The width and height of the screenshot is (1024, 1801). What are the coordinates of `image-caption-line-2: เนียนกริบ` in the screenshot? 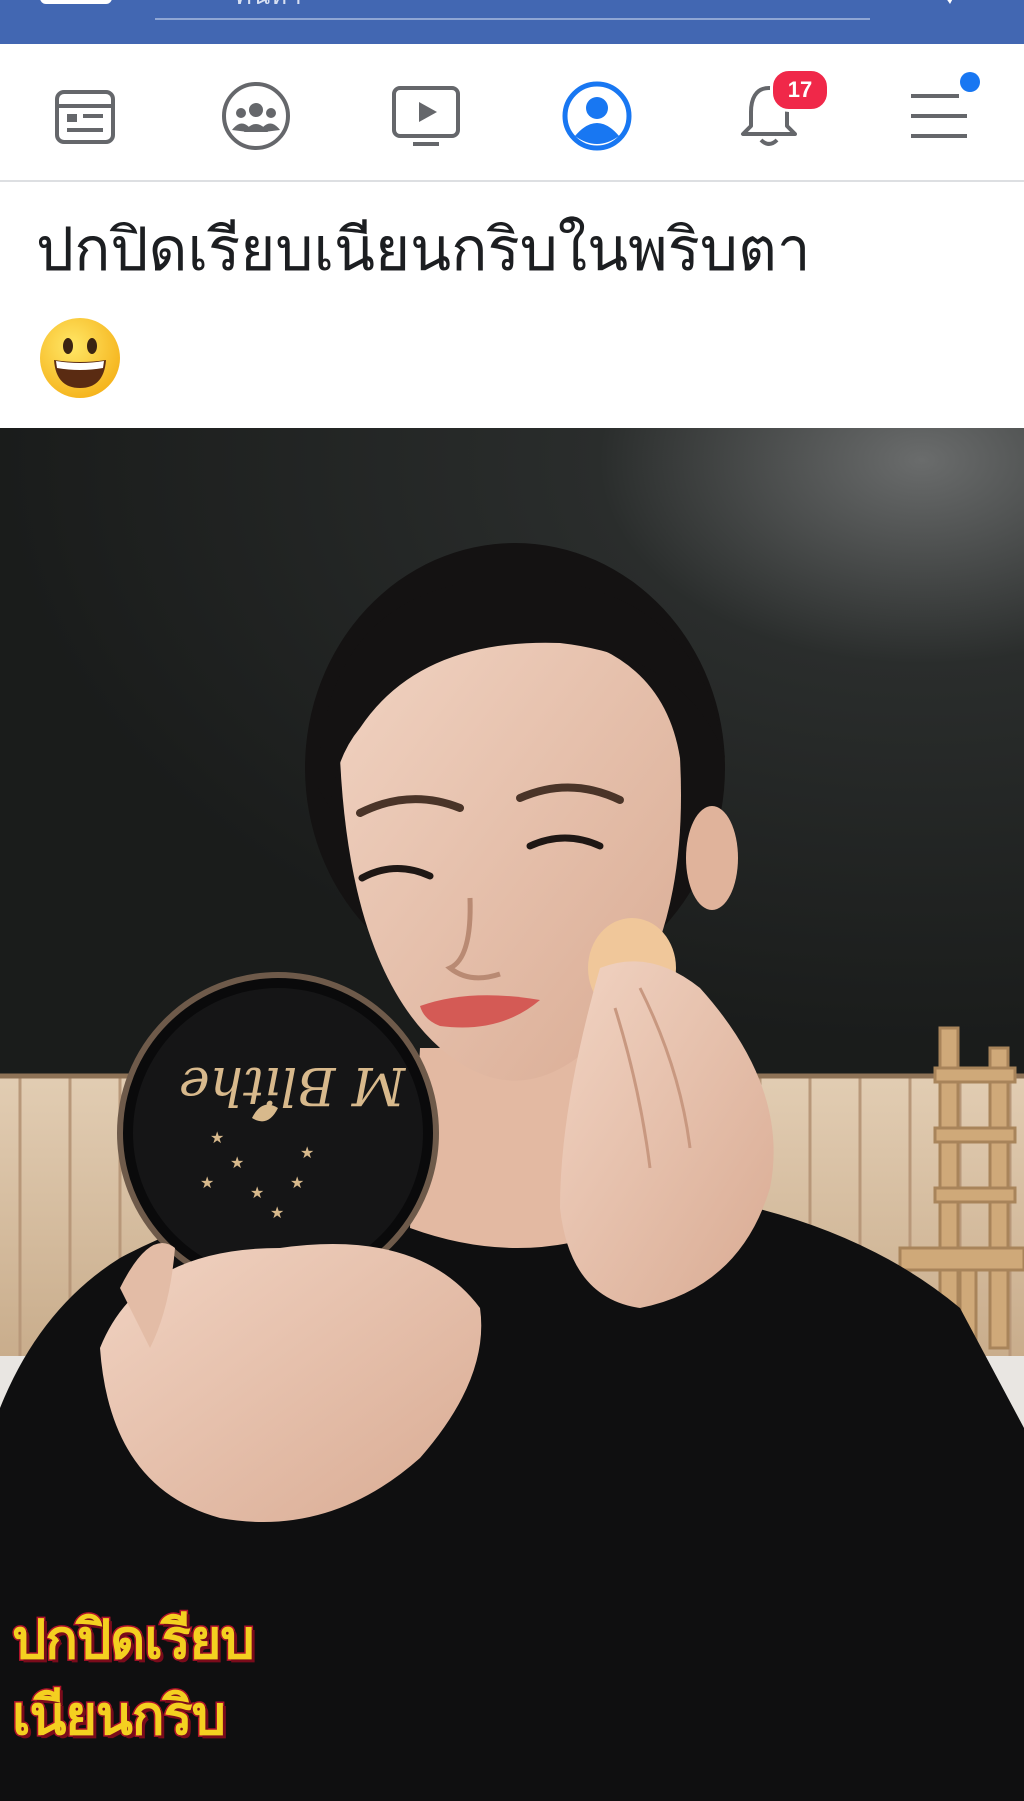 It's located at (119, 1716).